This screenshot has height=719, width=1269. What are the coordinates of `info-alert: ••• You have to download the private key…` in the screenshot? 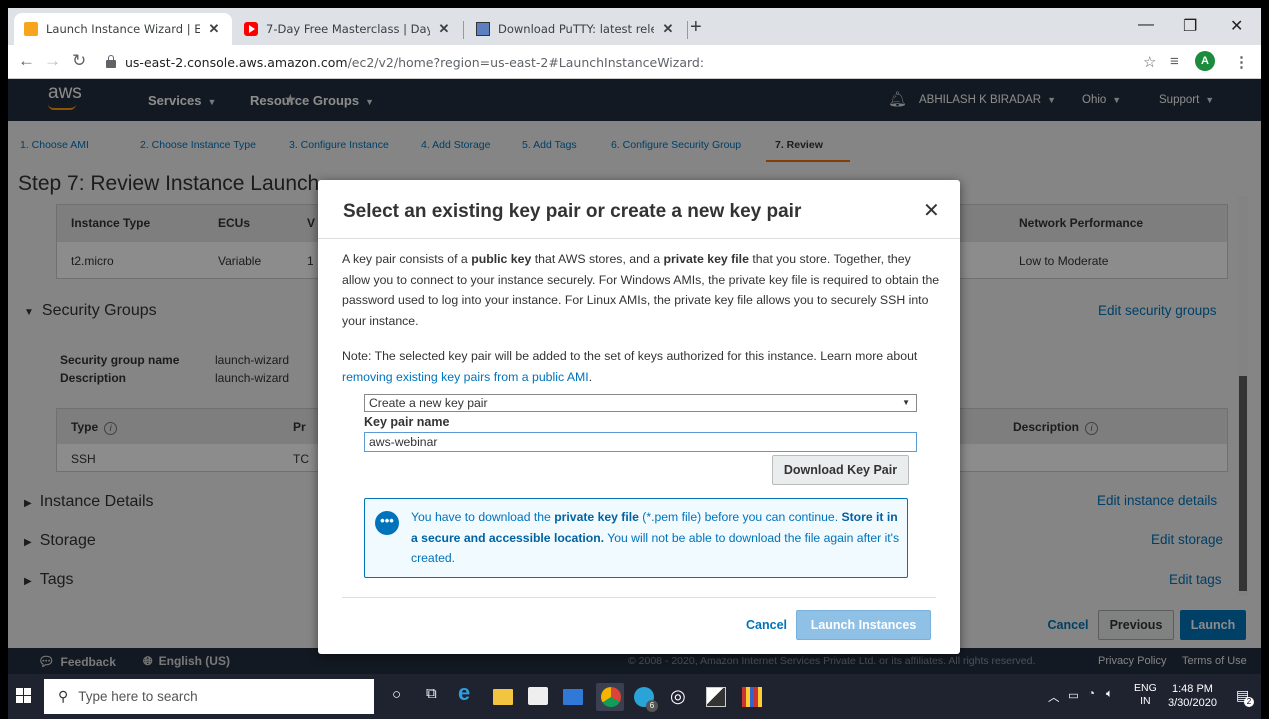 It's located at (636, 538).